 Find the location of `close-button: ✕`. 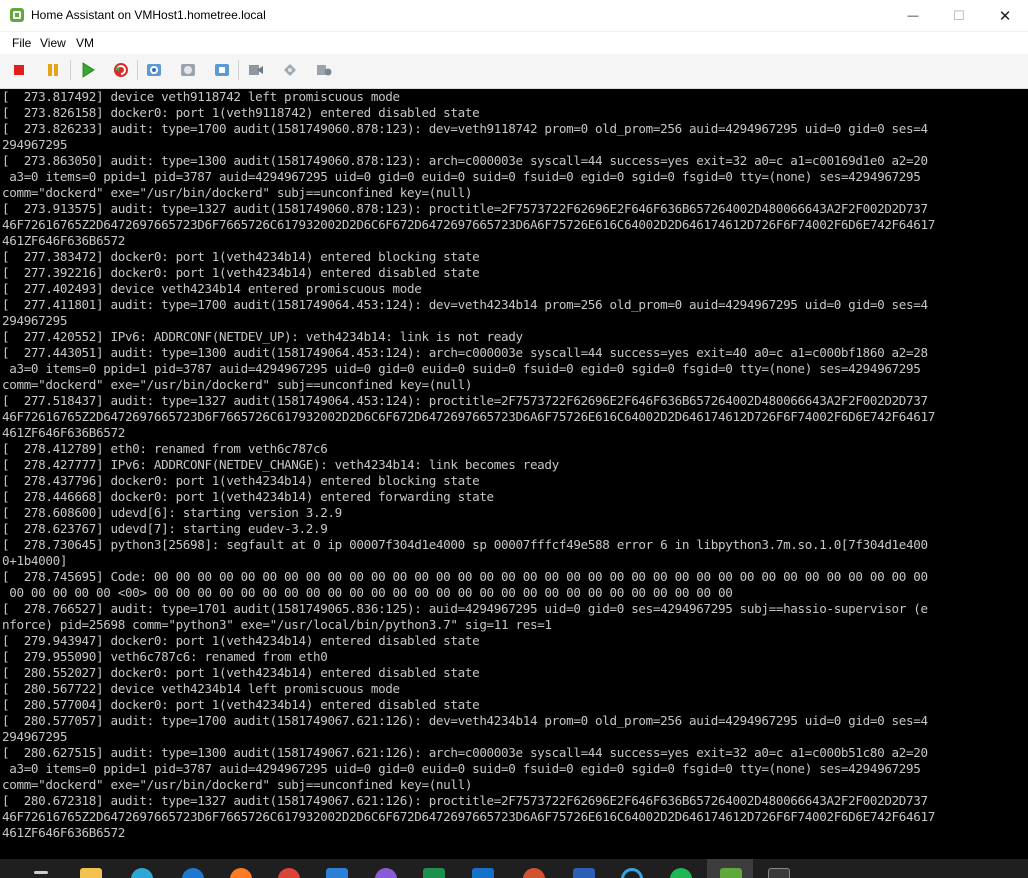

close-button: ✕ is located at coordinates (1005, 15).